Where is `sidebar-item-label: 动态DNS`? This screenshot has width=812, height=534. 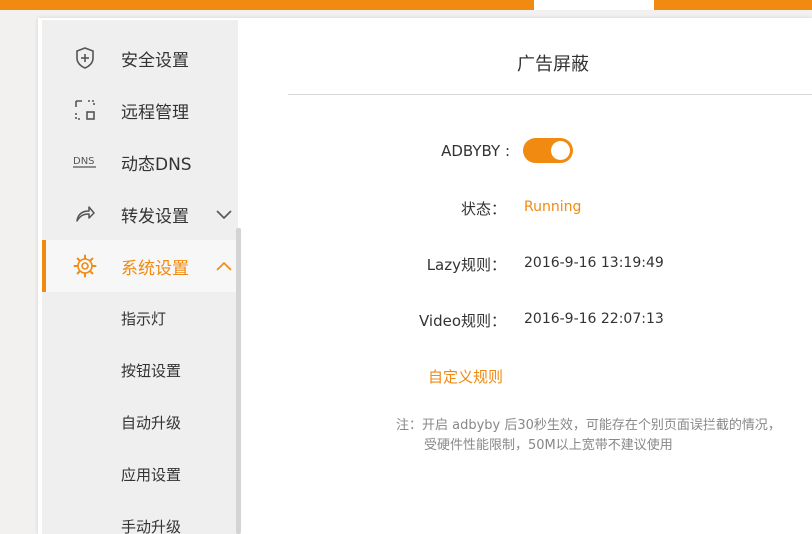
sidebar-item-label: 动态DNS is located at coordinates (156, 164).